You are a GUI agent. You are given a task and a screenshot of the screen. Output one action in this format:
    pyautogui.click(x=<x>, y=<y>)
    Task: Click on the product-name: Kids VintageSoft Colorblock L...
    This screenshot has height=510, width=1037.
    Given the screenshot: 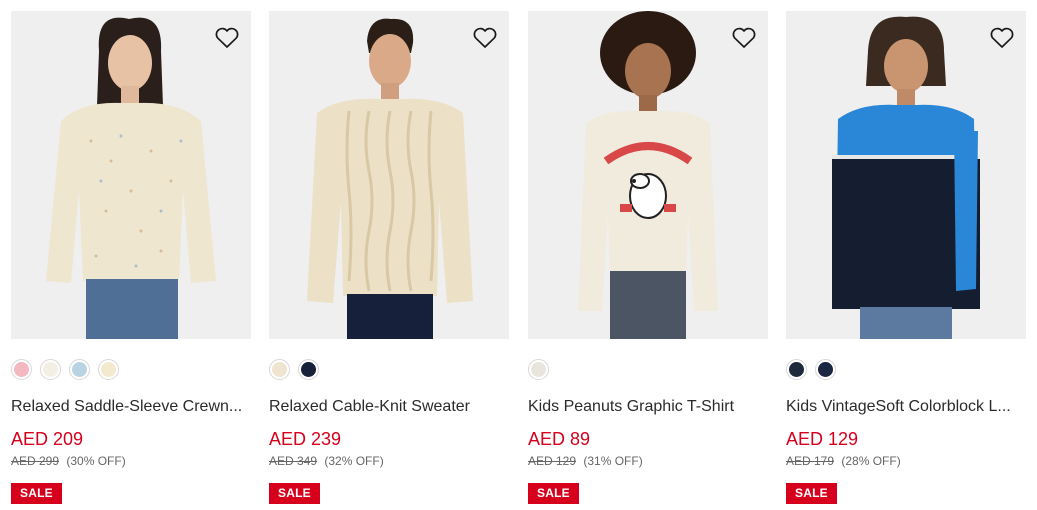 What is the action you would take?
    pyautogui.click(x=906, y=407)
    